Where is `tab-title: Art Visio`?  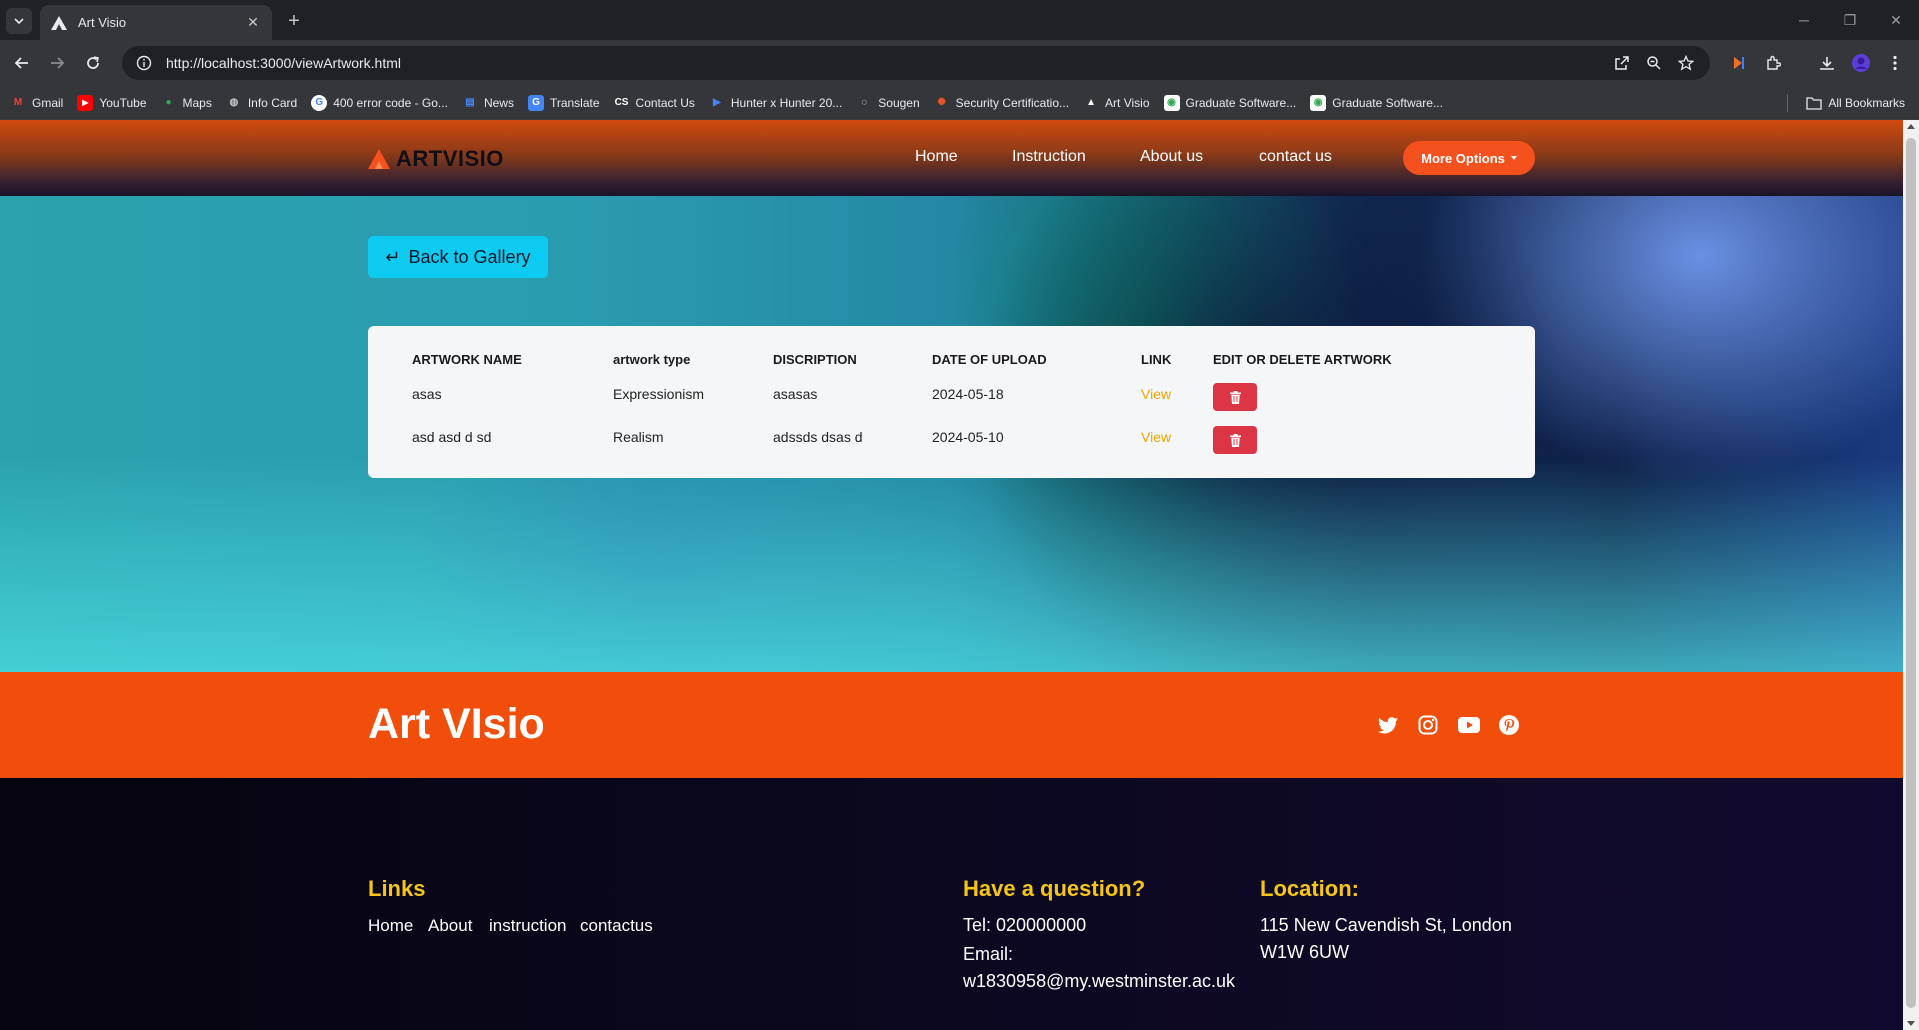
tab-title: Art Visio is located at coordinates (102, 22).